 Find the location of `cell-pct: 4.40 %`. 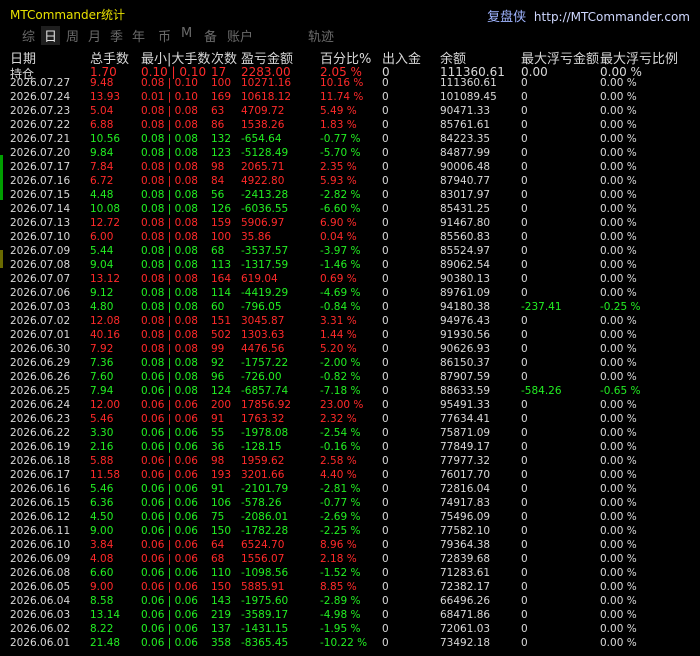

cell-pct: 4.40 % is located at coordinates (338, 475).